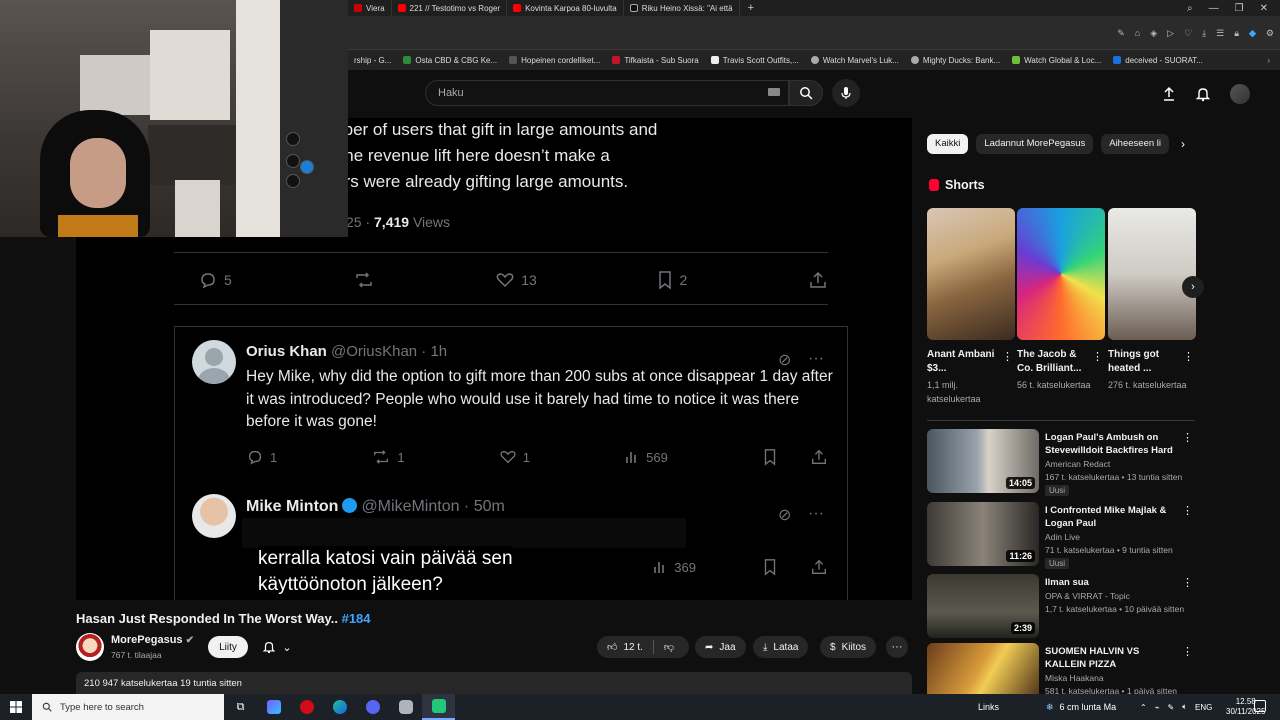  Describe the element at coordinates (1203, 707) in the screenshot. I see `language-indicator: ENG` at that location.